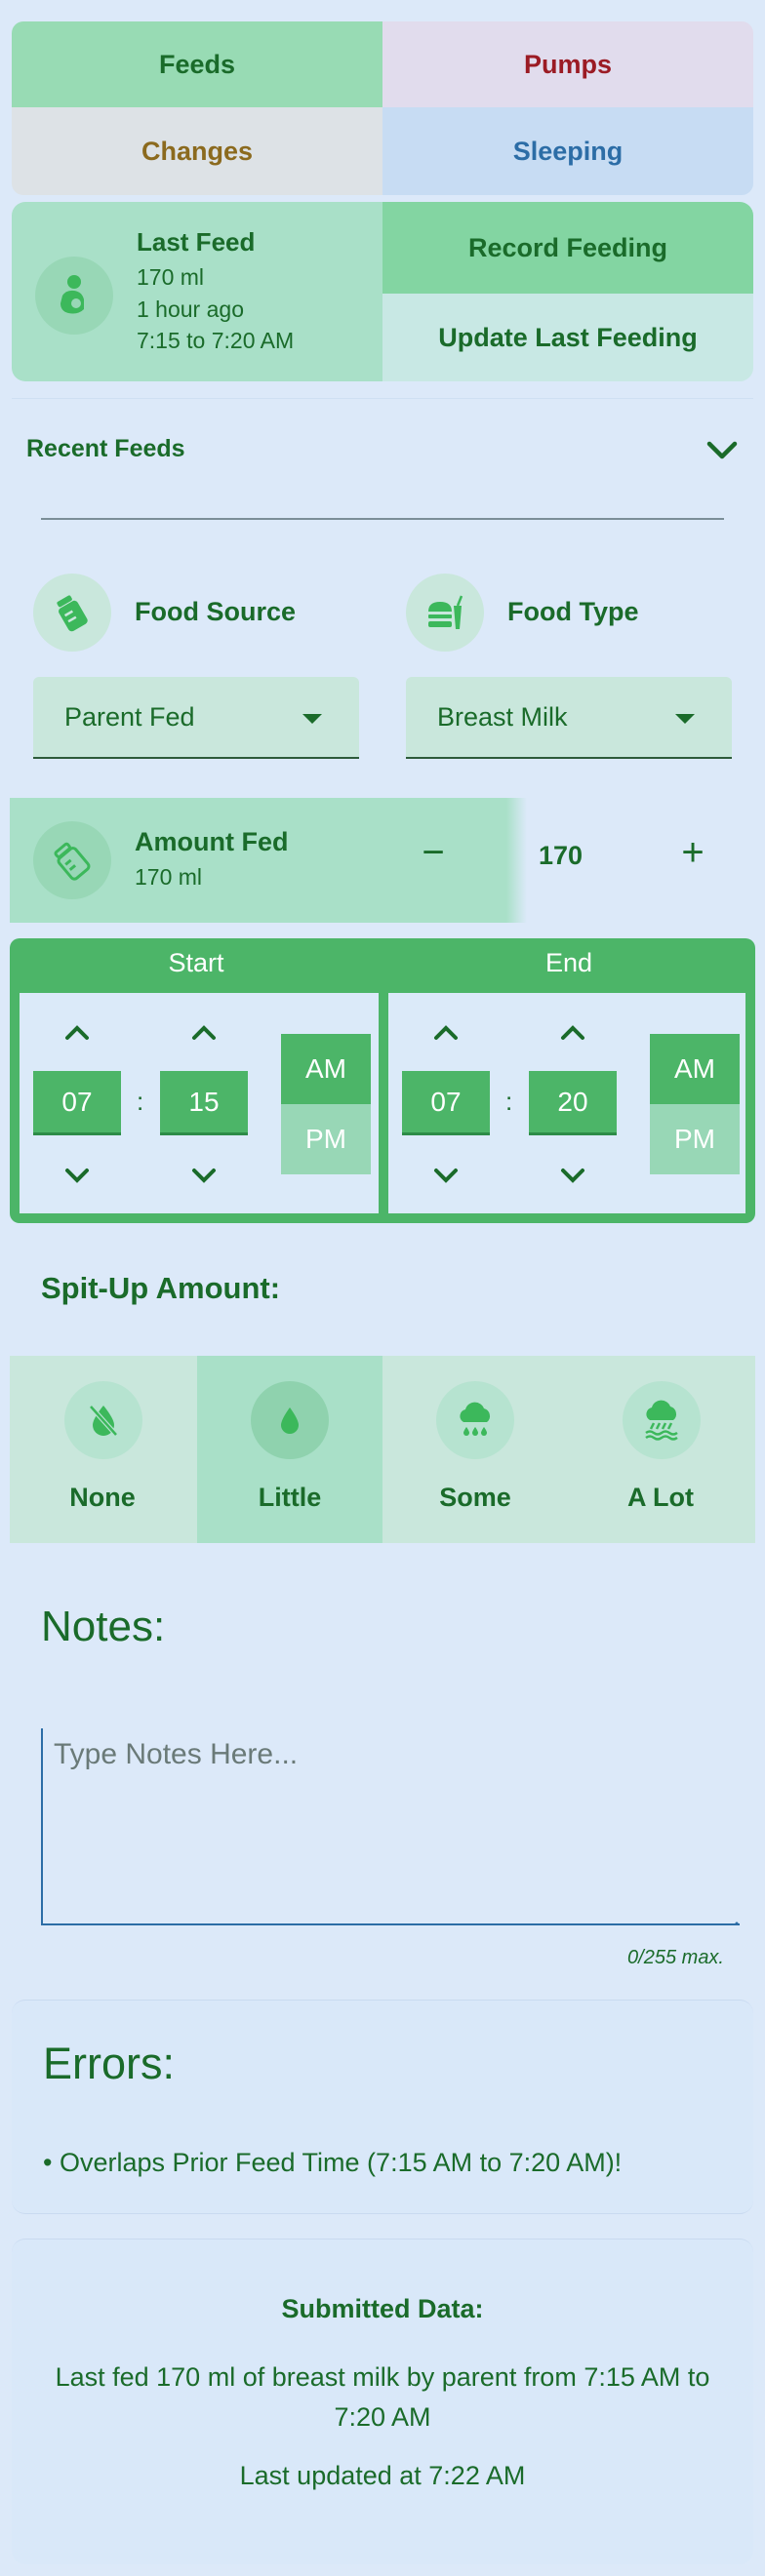  What do you see at coordinates (692, 853) in the screenshot?
I see `increment-button: +` at bounding box center [692, 853].